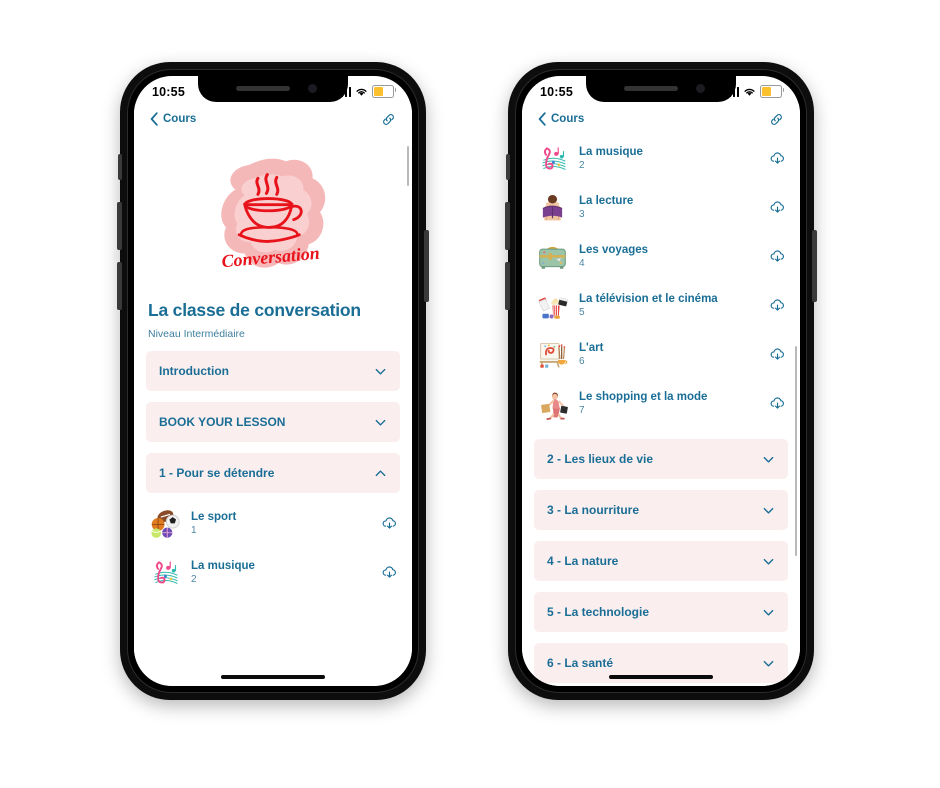 Image resolution: width=940 pixels, height=788 pixels. I want to click on scrollbar-right, so click(795, 451).